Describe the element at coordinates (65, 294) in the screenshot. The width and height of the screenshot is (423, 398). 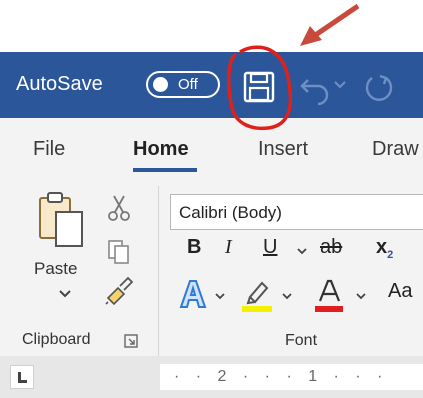
I see `paste-dropdown-chevron-icon` at that location.